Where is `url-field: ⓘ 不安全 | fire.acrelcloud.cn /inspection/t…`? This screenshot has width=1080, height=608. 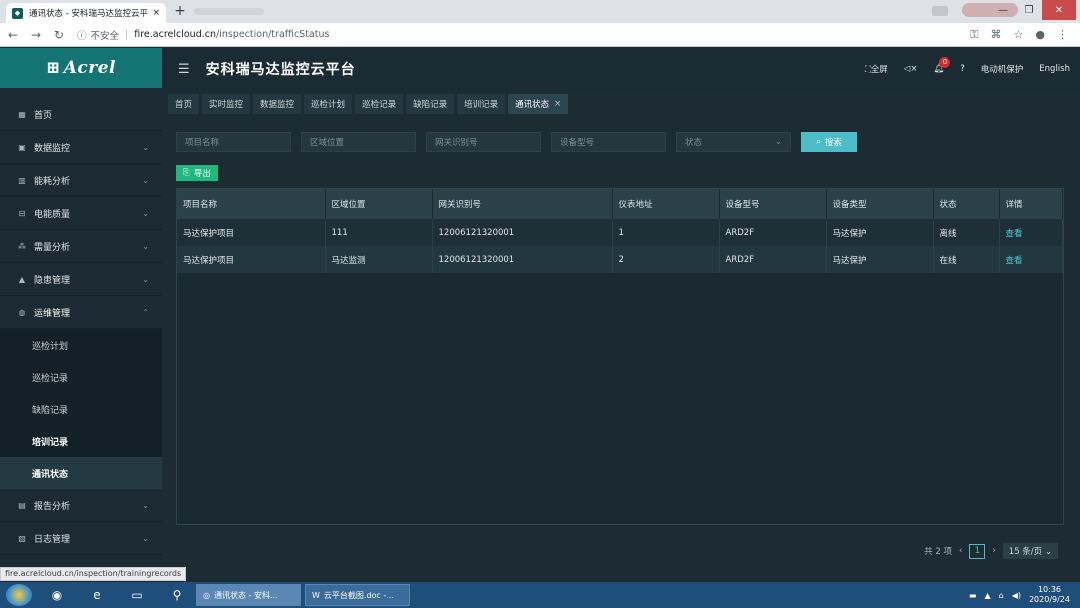
url-field: ⓘ 不安全 | fire.acrelcloud.cn /inspection/t… is located at coordinates (203, 35).